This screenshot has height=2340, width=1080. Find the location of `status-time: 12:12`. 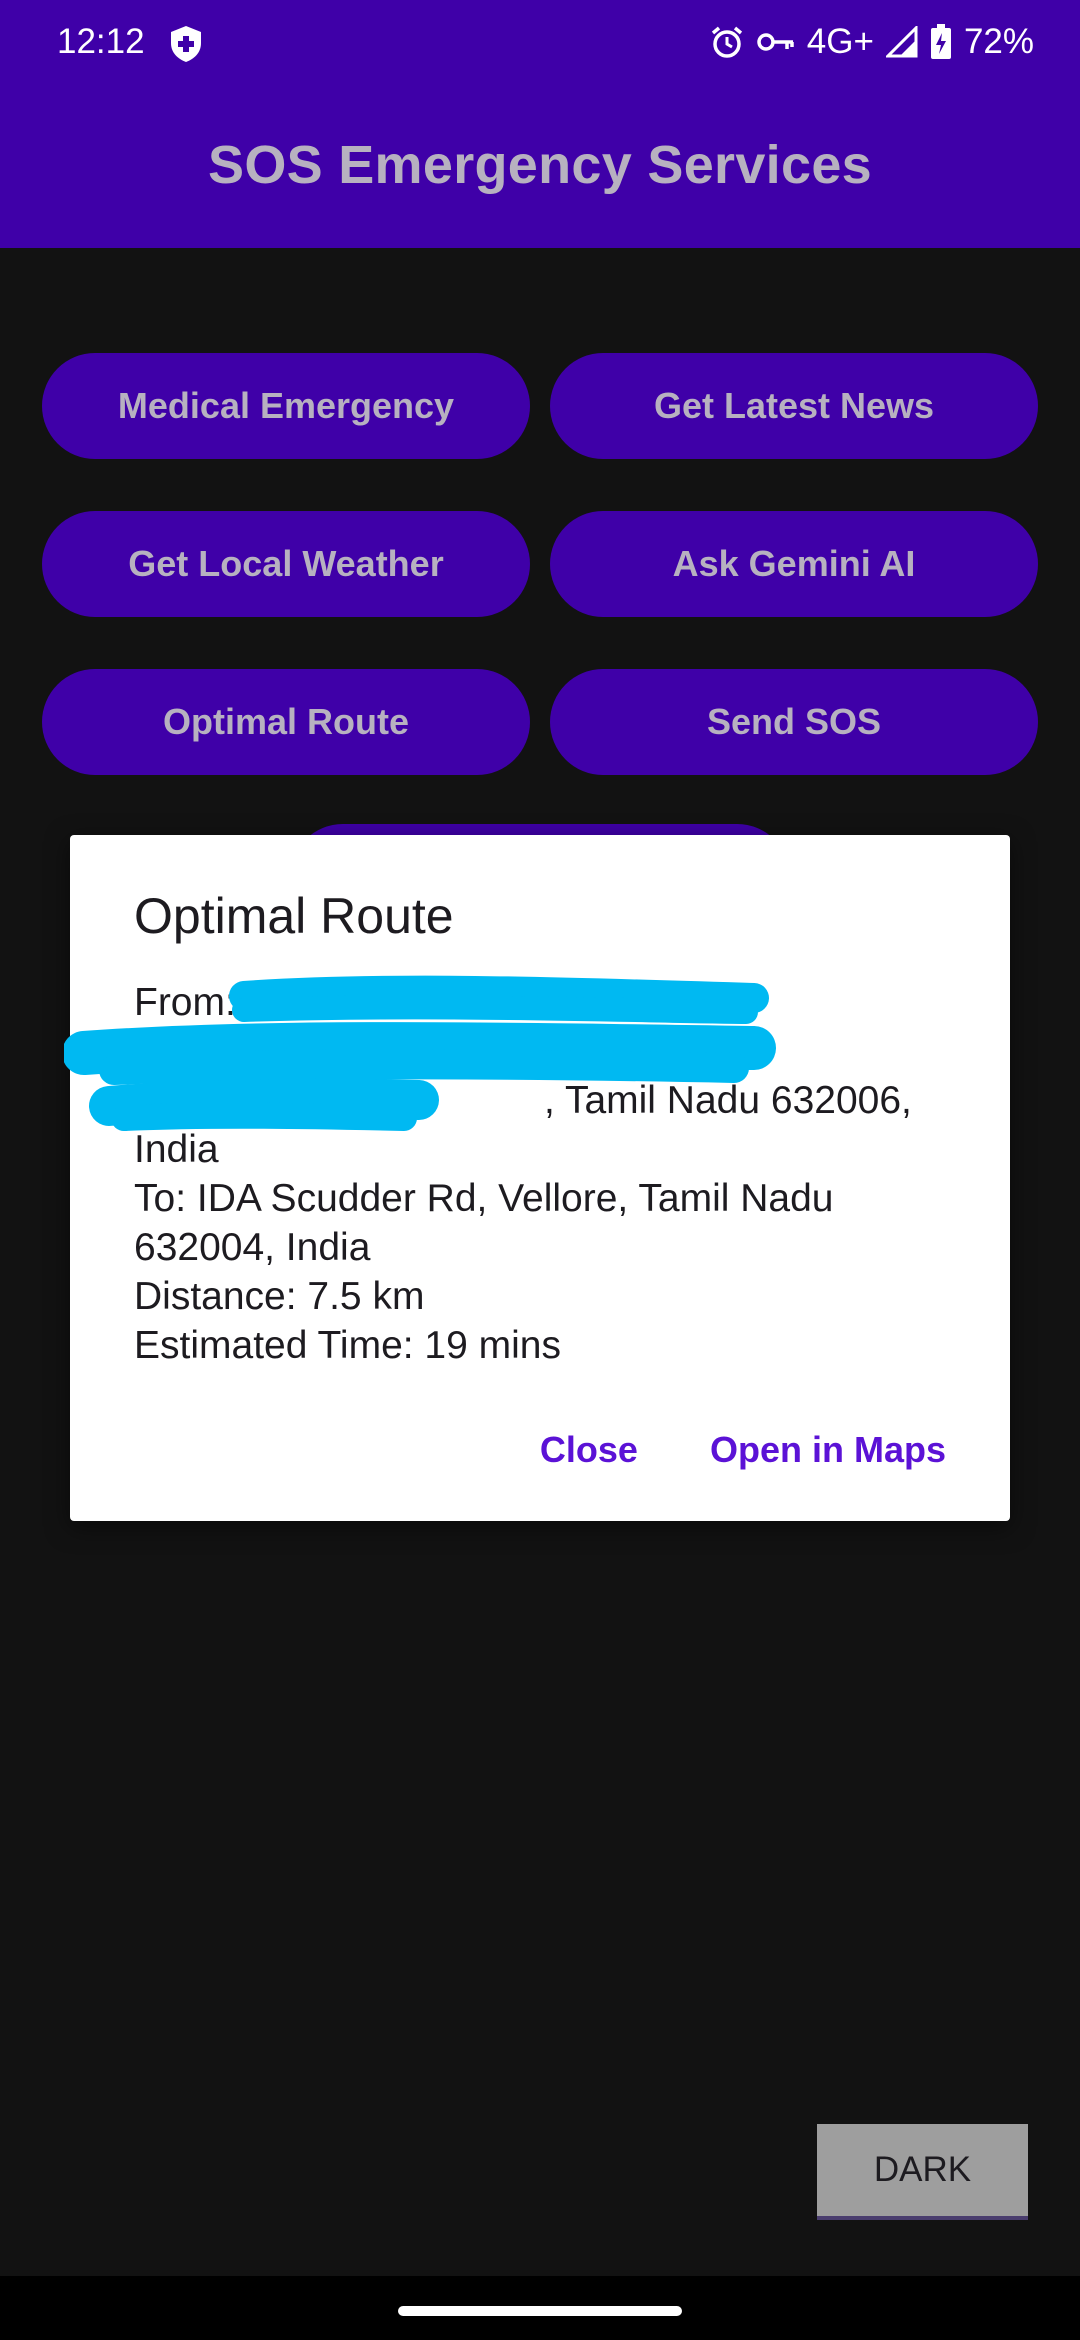

status-time: 12:12 is located at coordinates (101, 41).